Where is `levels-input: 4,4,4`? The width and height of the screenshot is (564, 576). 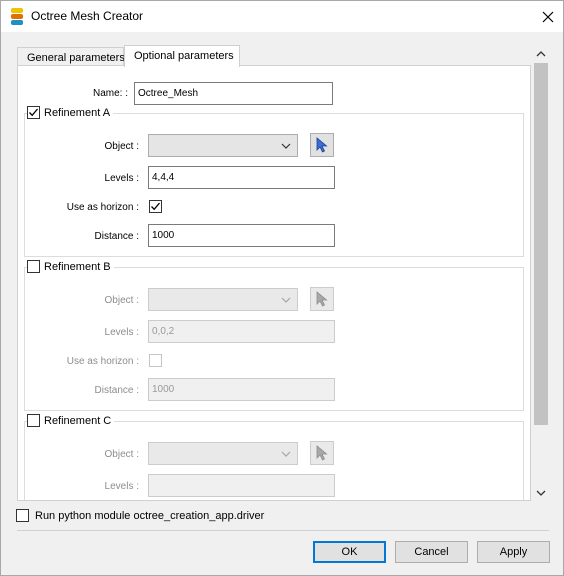 levels-input: 4,4,4 is located at coordinates (241, 177).